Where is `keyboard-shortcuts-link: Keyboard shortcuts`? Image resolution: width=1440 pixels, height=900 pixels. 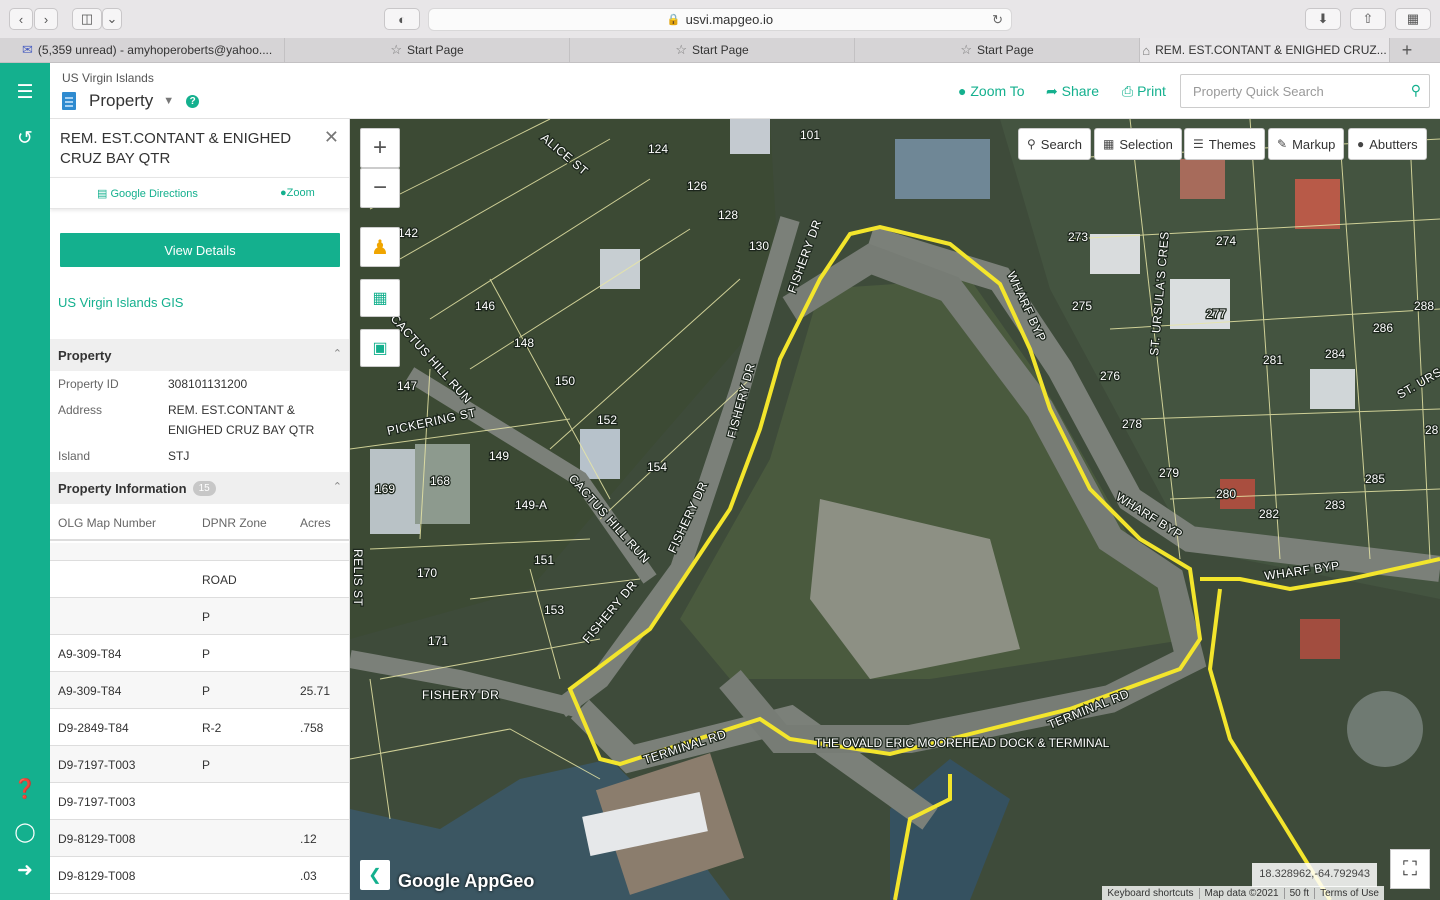
keyboard-shortcuts-link: Keyboard shortcuts is located at coordinates (1151, 893).